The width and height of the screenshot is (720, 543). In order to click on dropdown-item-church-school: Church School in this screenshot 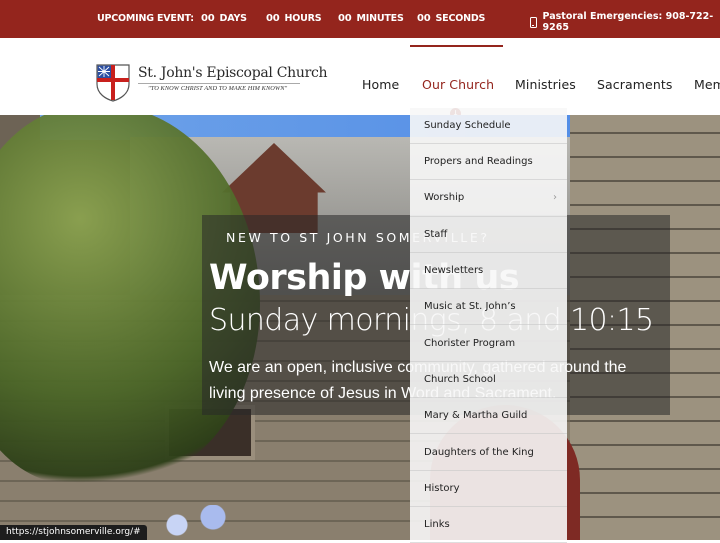, I will do `click(488, 380)`.